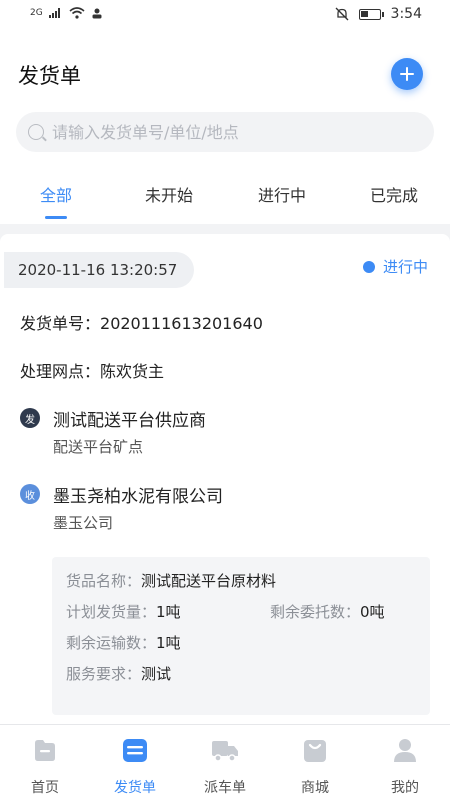 The height and width of the screenshot is (800, 450). Describe the element at coordinates (168, 643) in the screenshot. I see `remaining-transport: 1吨` at that location.